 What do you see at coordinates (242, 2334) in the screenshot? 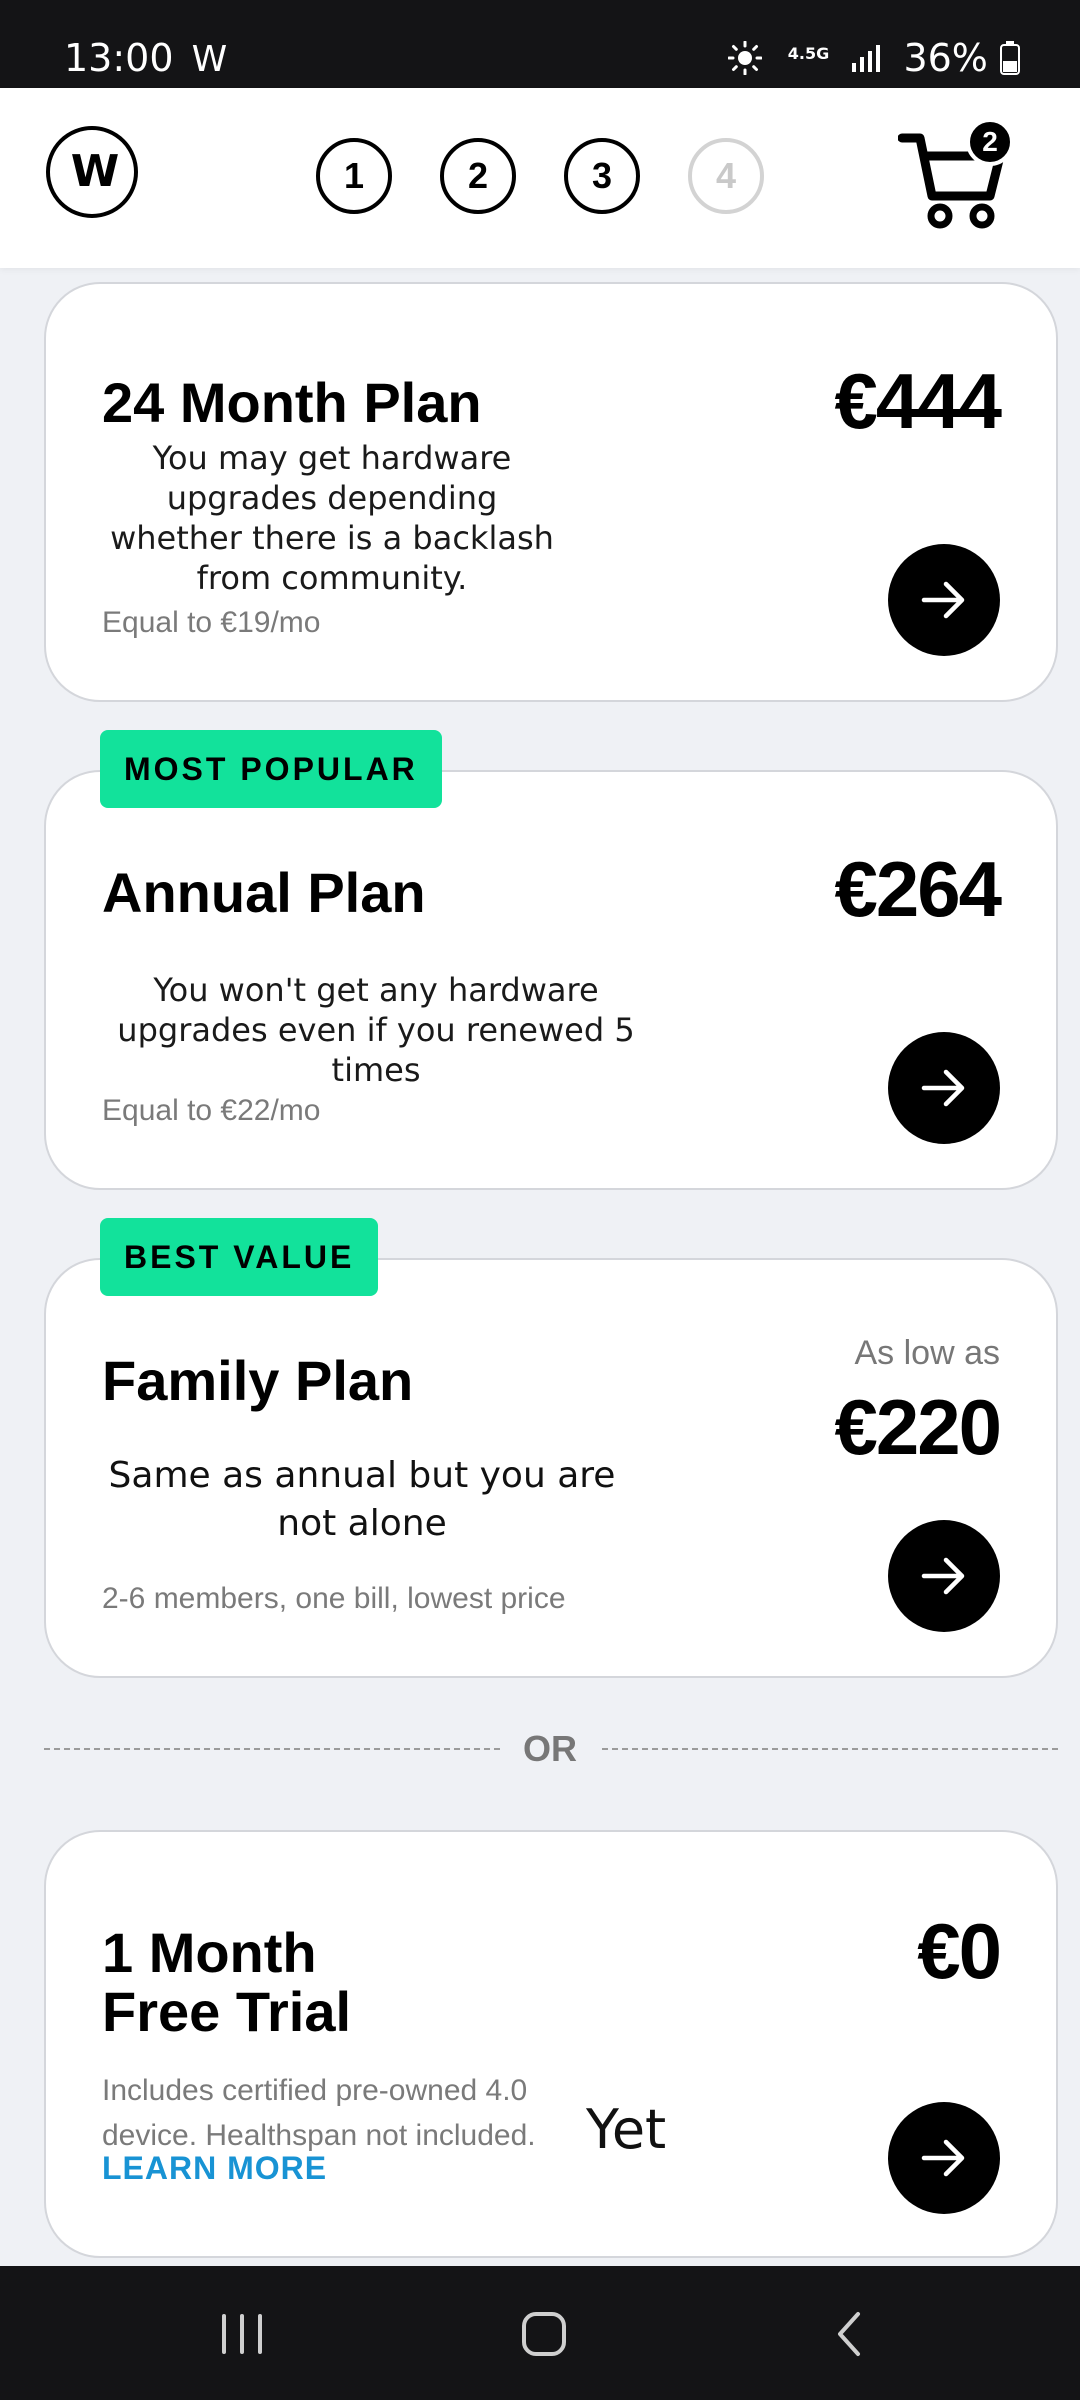
I see `recent-apps-icon` at bounding box center [242, 2334].